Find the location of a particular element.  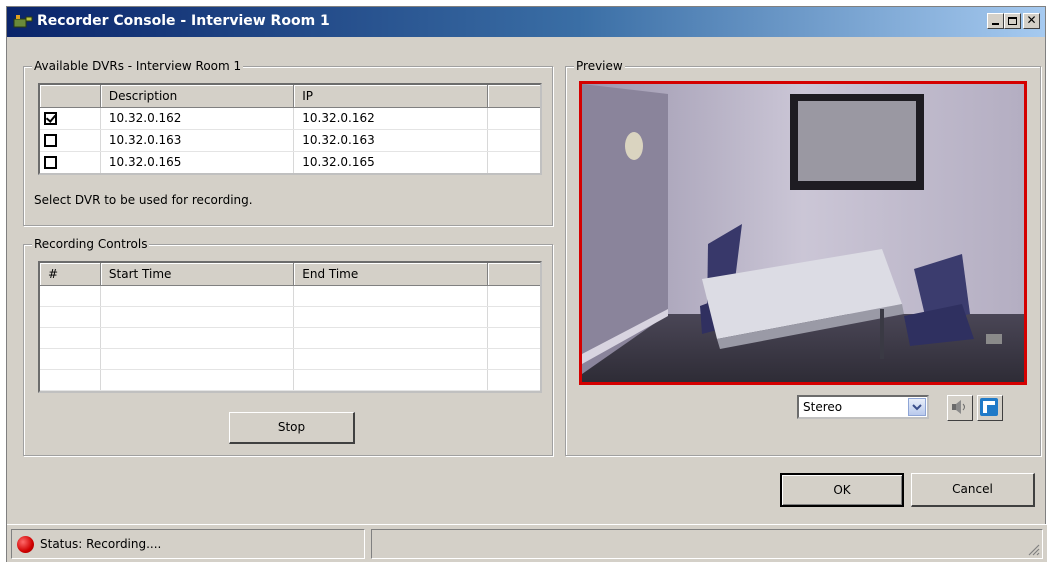

audio-channel-value: Stereo is located at coordinates (823, 407).